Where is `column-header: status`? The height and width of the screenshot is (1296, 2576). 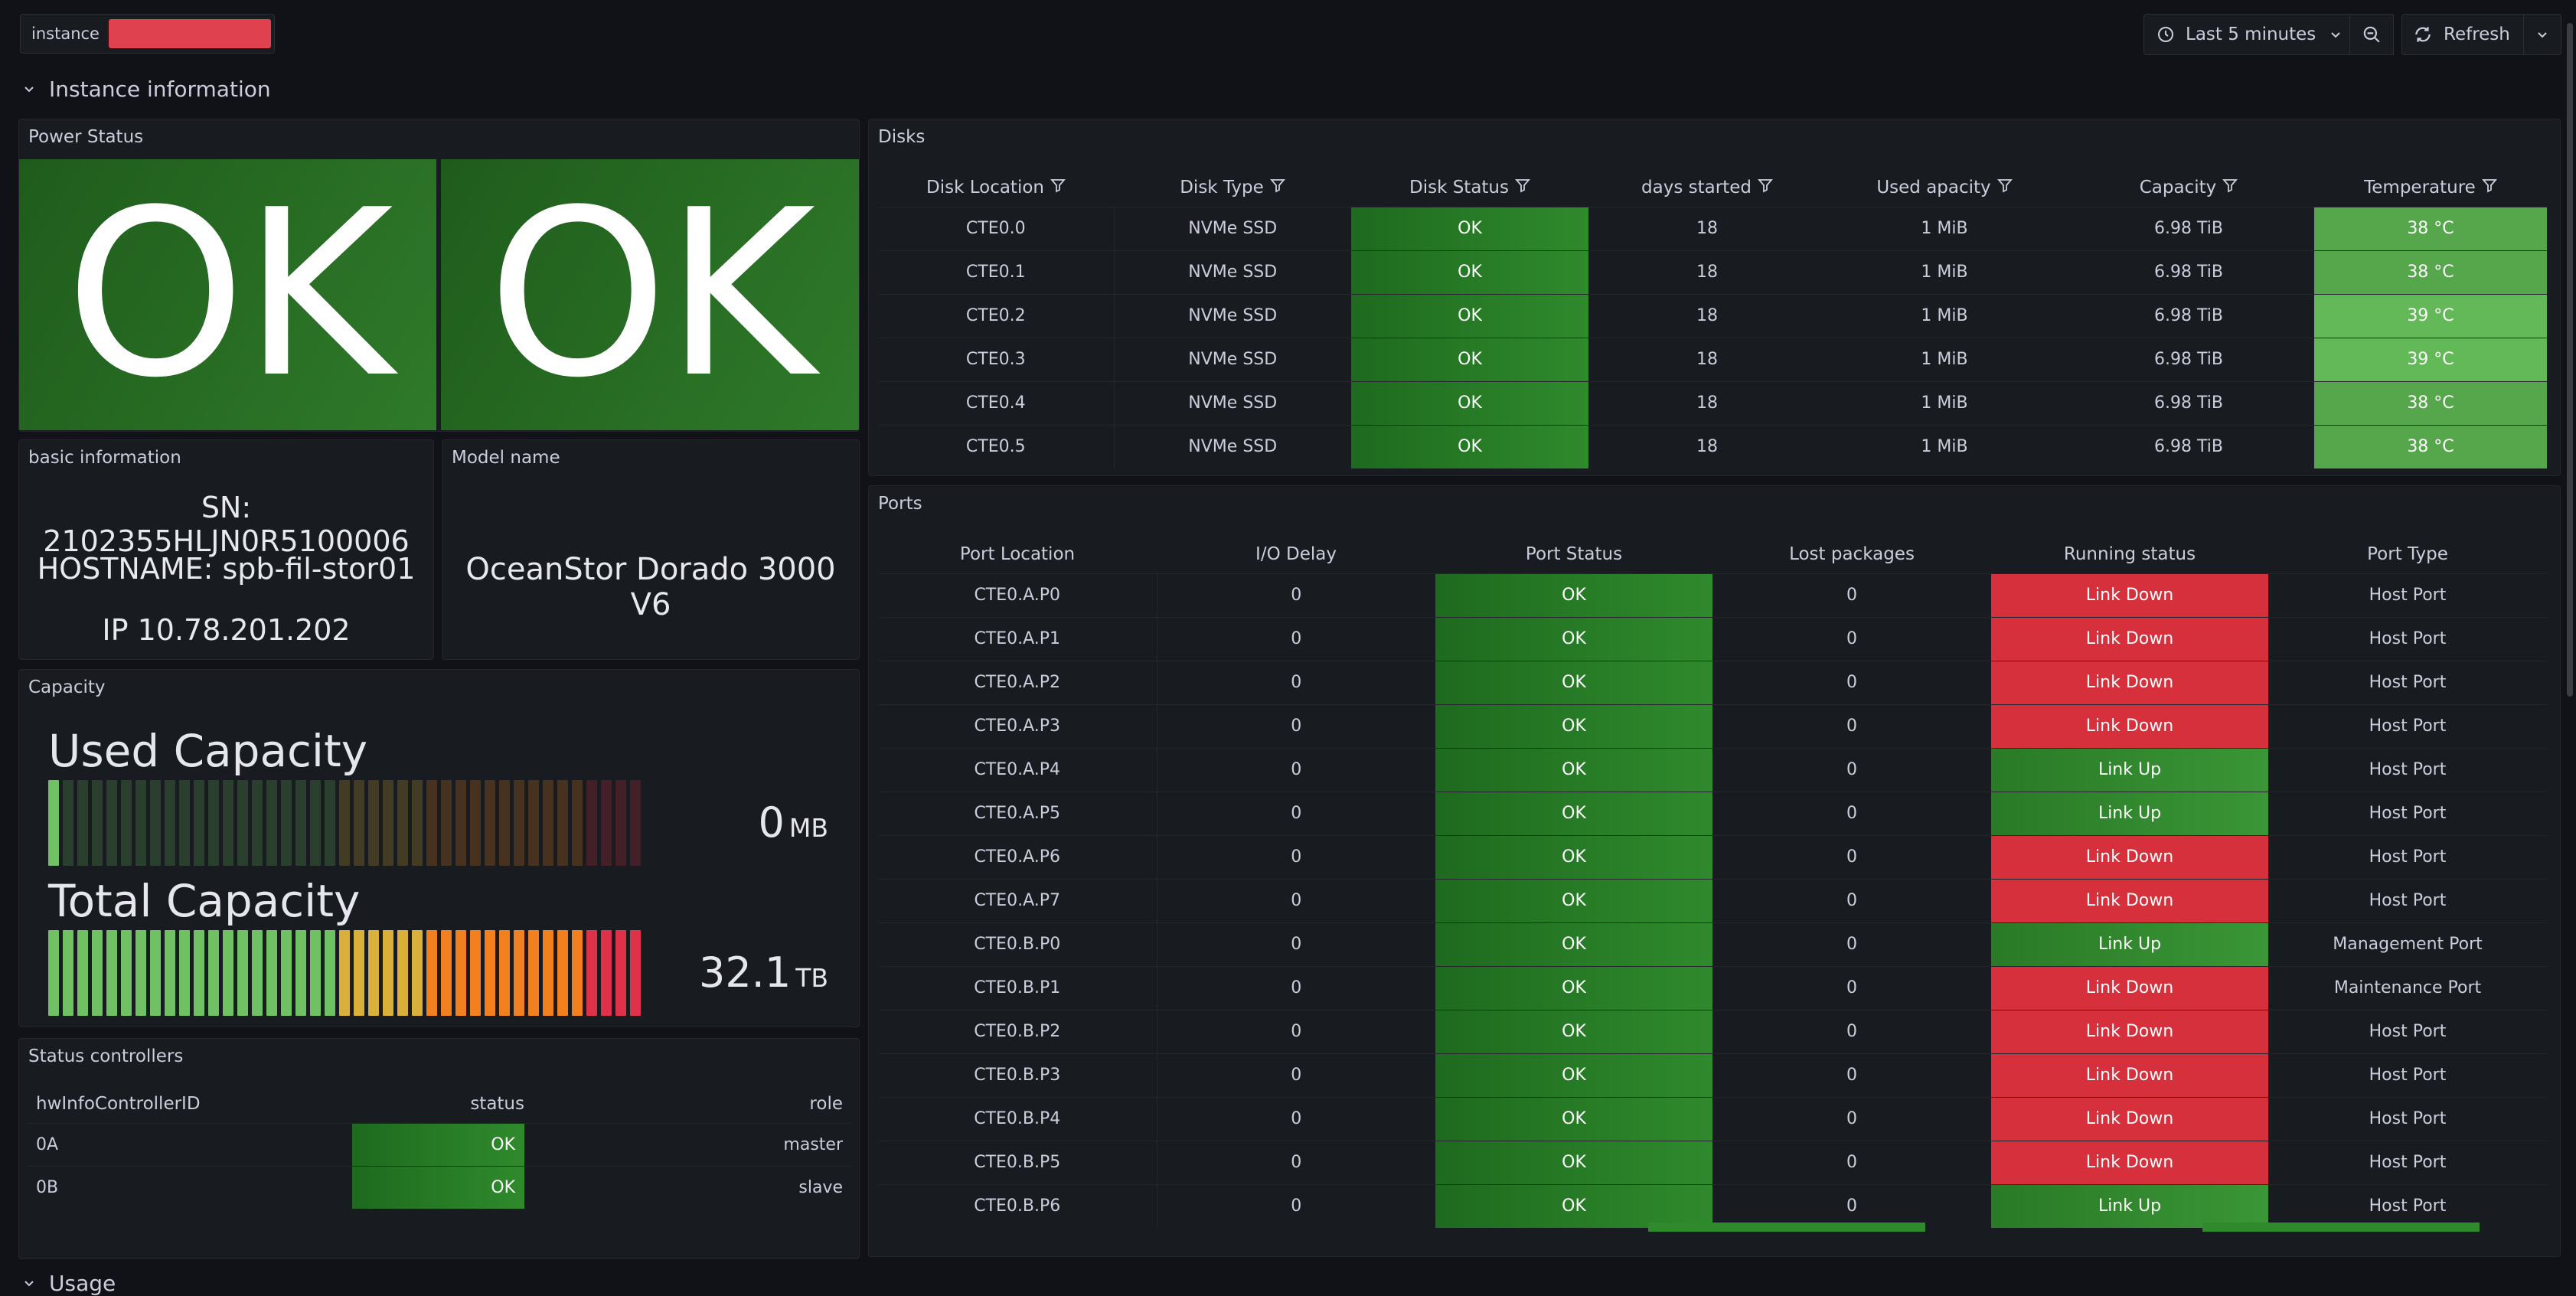 column-header: status is located at coordinates (438, 1104).